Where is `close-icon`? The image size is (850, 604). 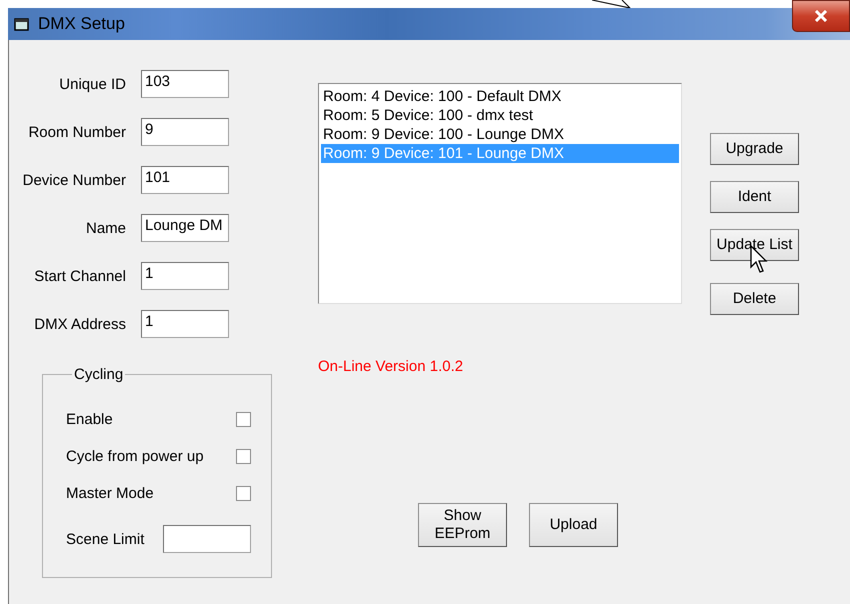 close-icon is located at coordinates (821, 16).